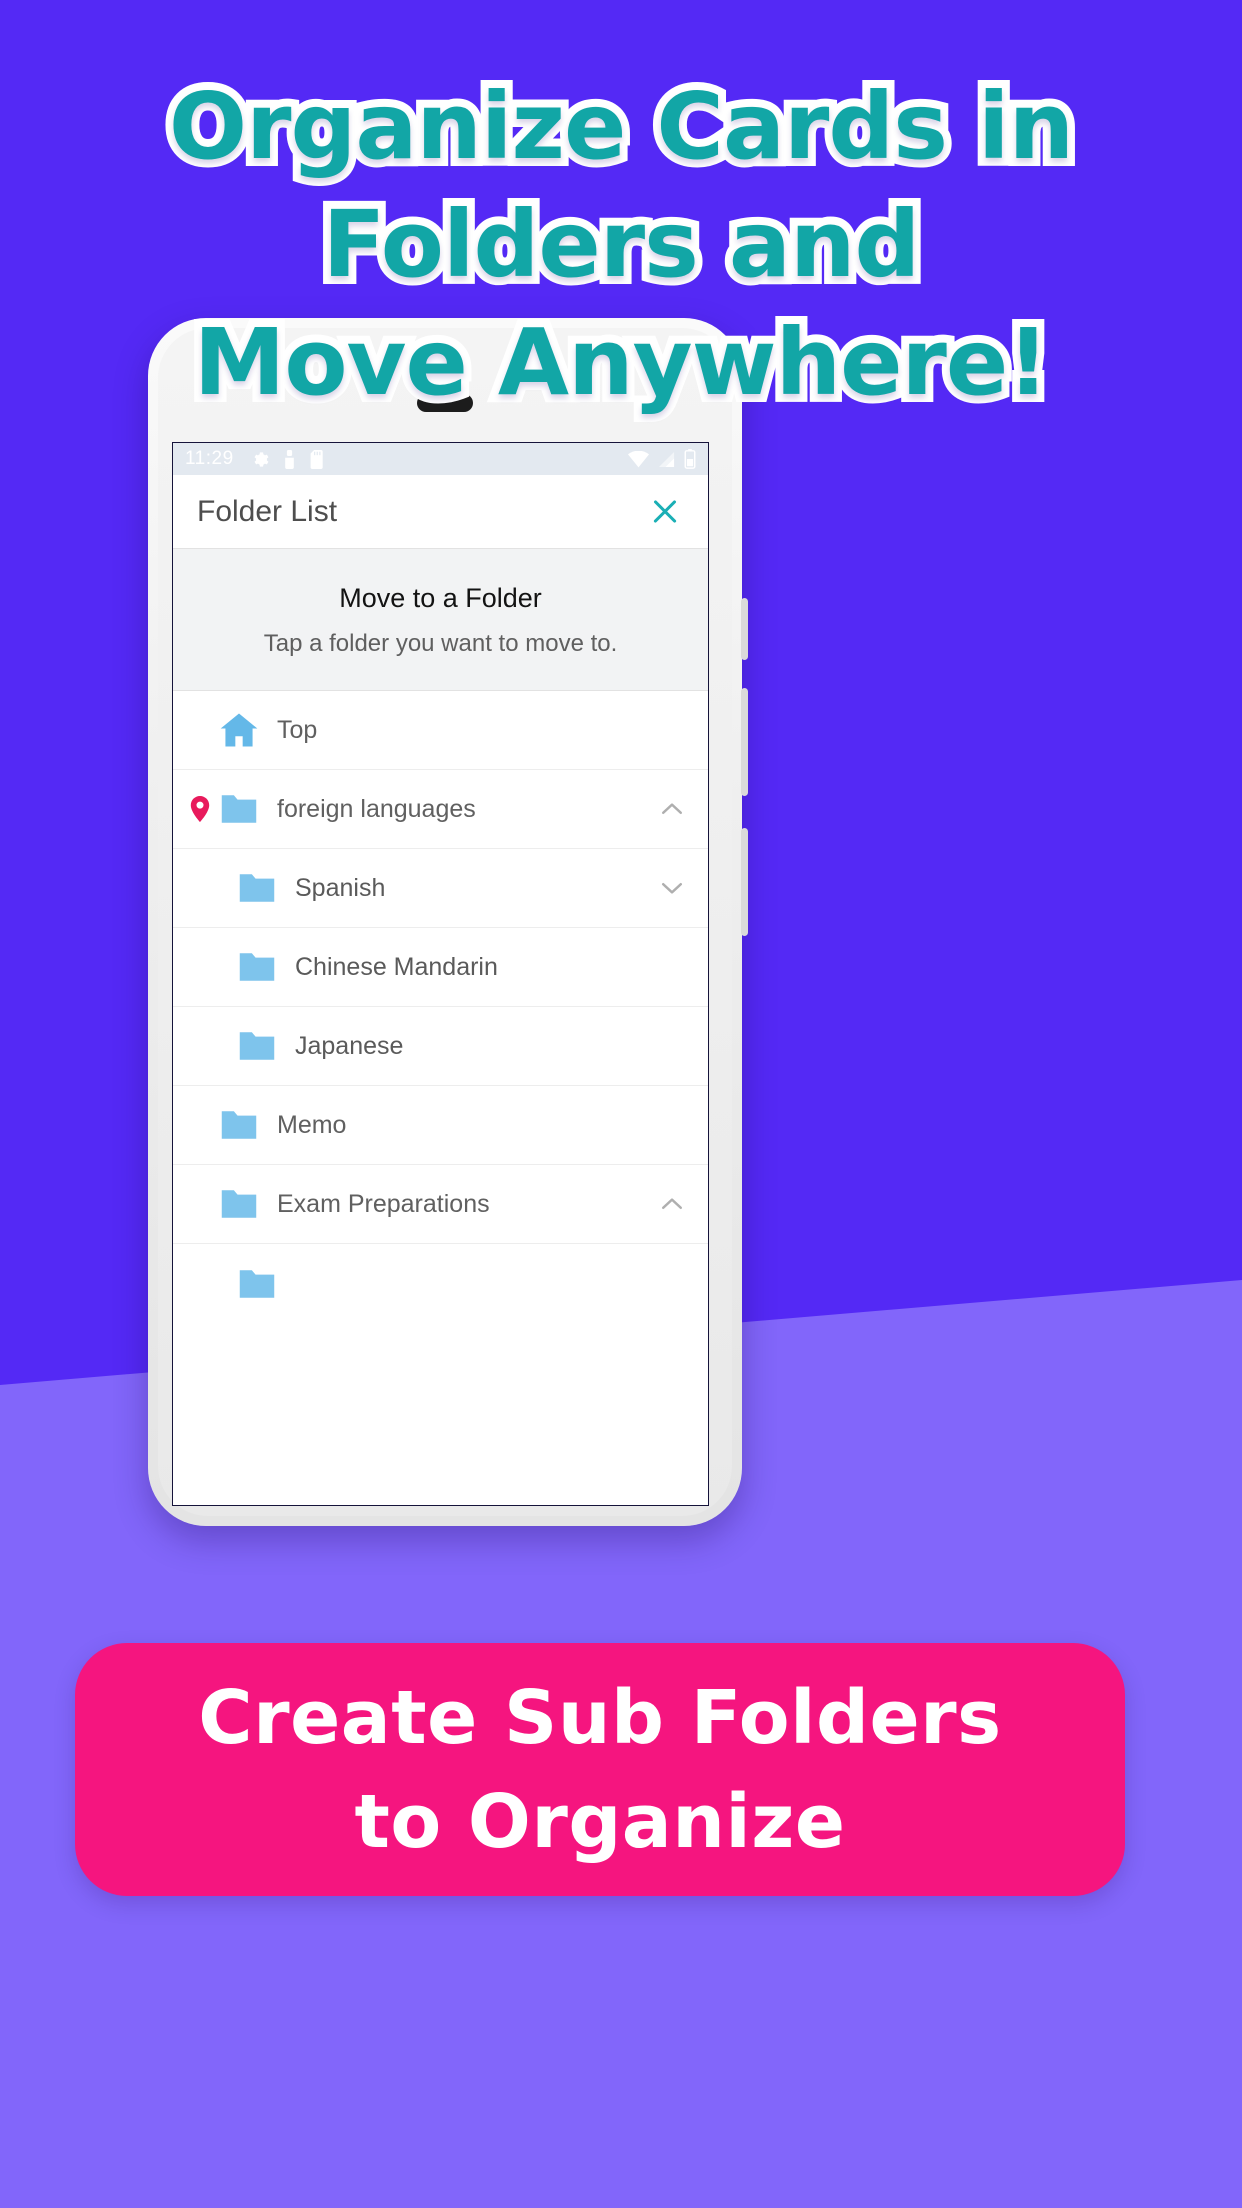 The image size is (1242, 2208). I want to click on status-clock: 11:29, so click(209, 458).